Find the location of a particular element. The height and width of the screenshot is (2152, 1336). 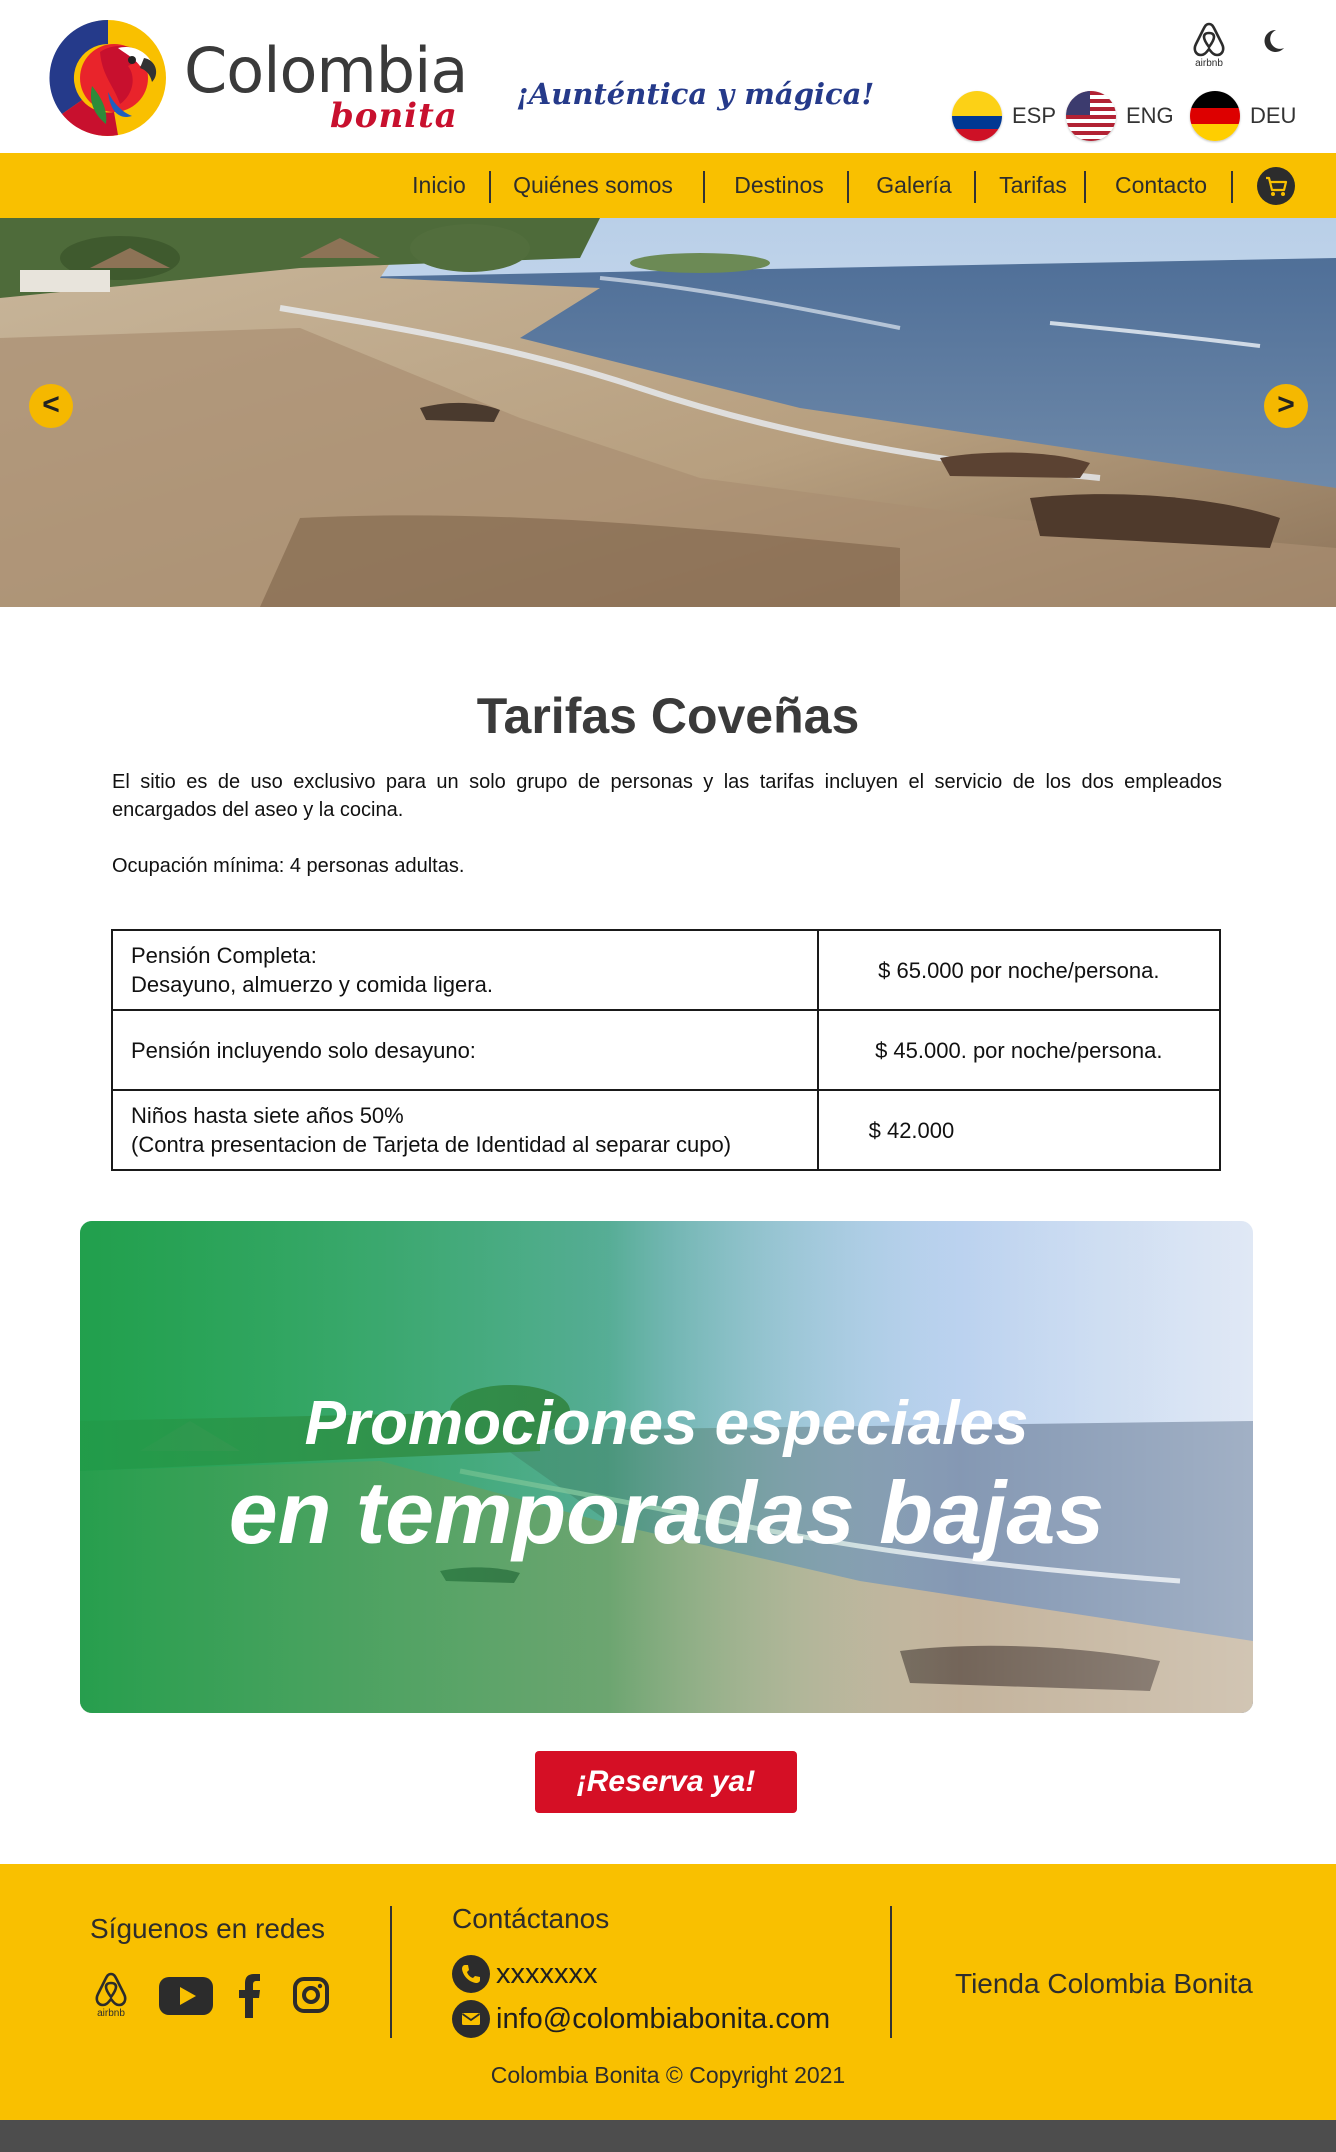

language-deu: DEU is located at coordinates (1243, 116).